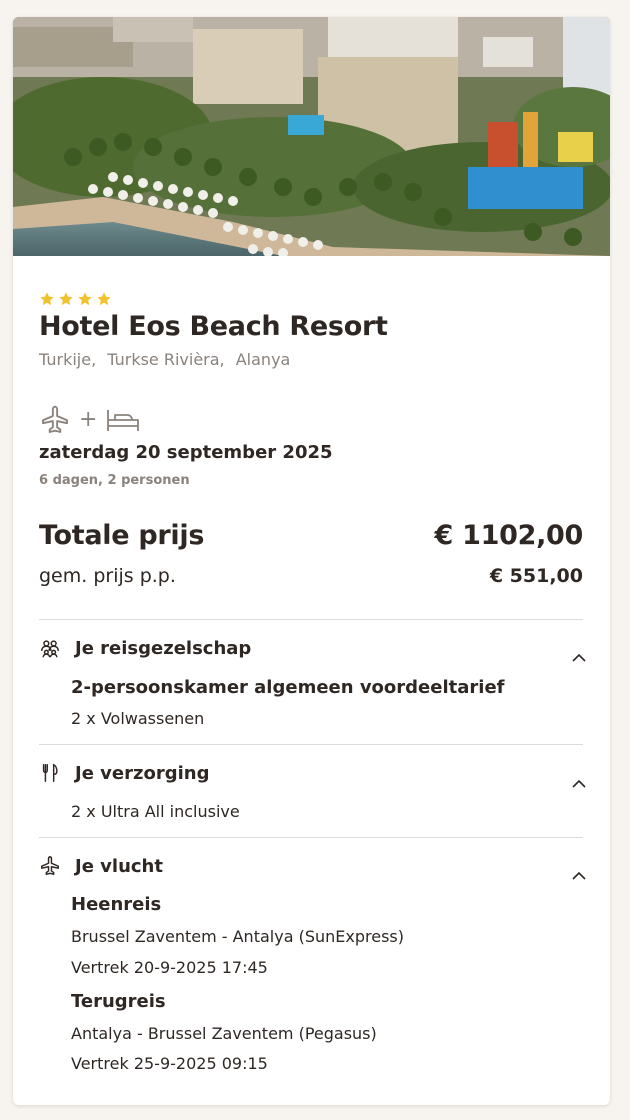  What do you see at coordinates (50, 649) in the screenshot?
I see `people-icon` at bounding box center [50, 649].